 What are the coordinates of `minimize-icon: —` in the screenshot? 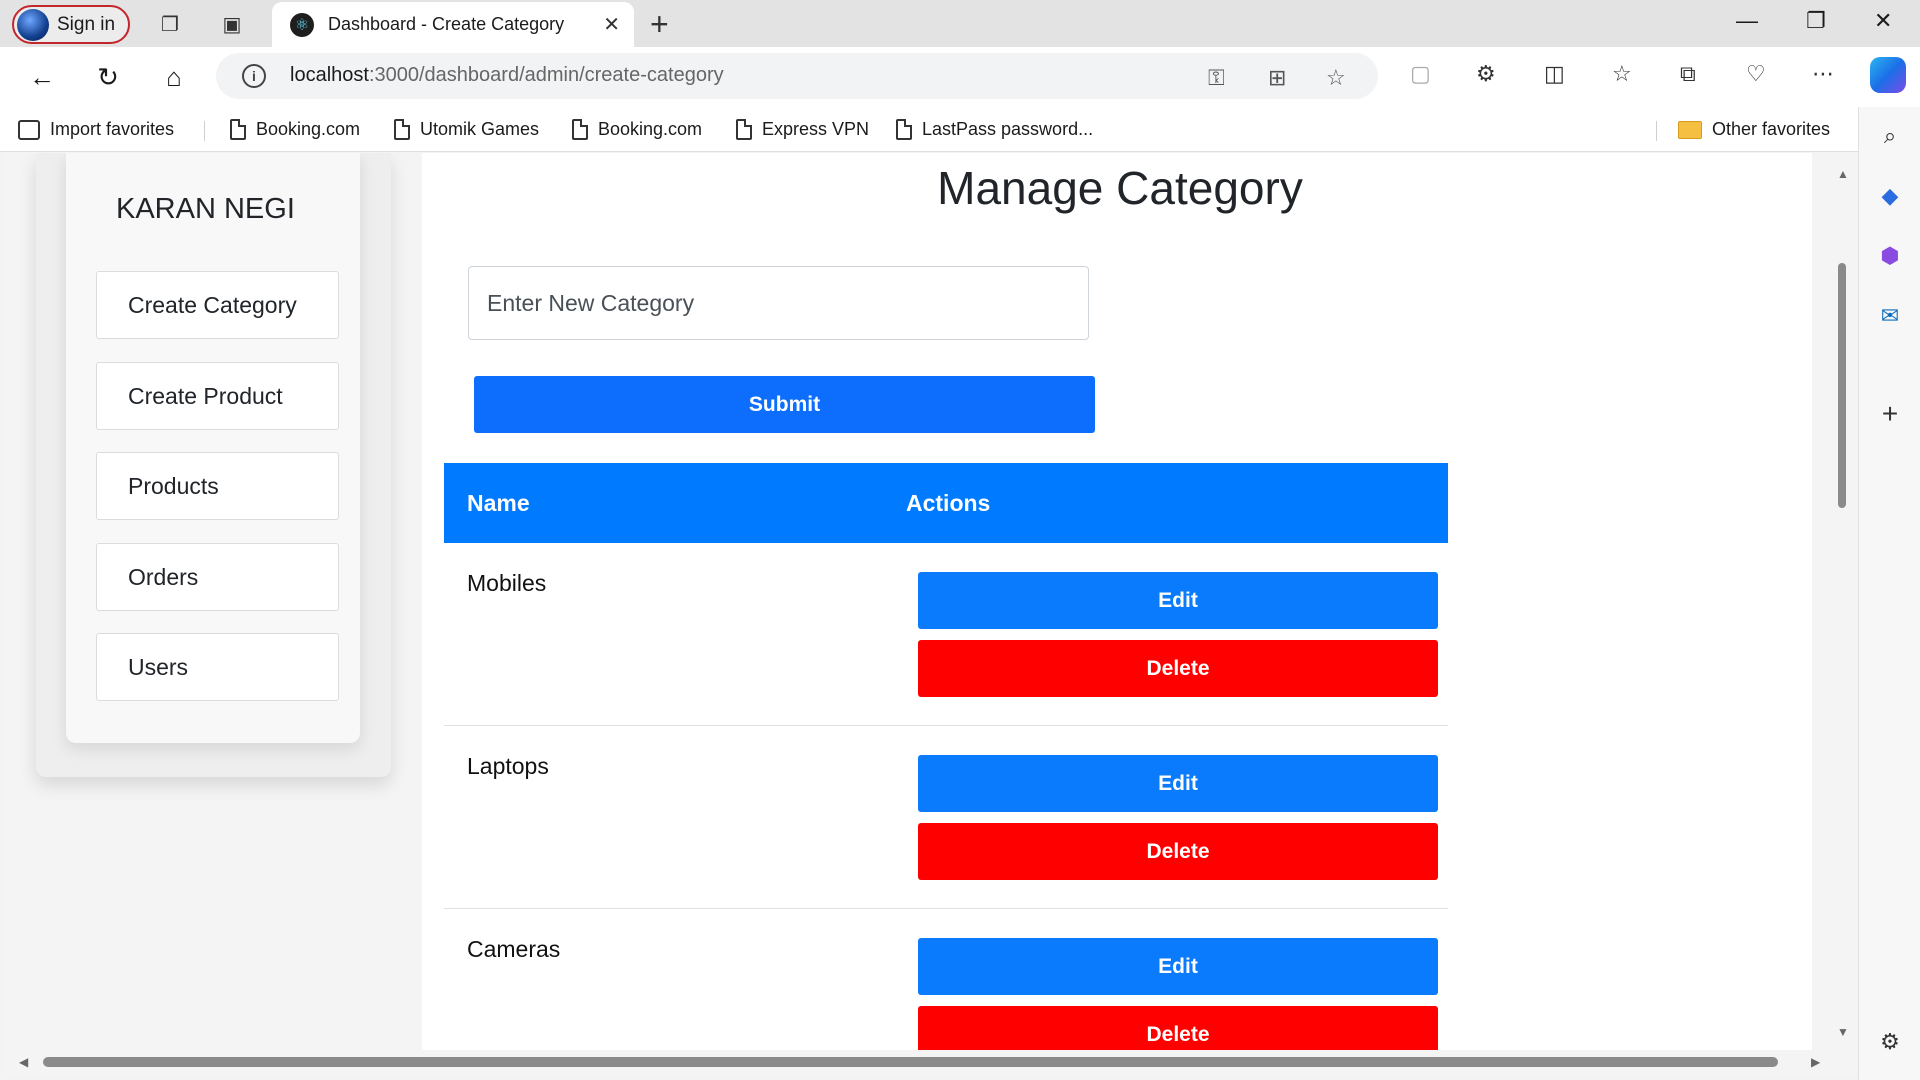 It's located at (1747, 21).